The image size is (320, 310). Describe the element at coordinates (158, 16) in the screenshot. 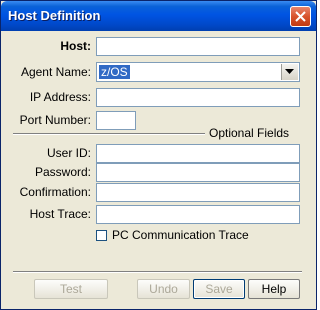

I see `title-bar: Host Definition` at that location.